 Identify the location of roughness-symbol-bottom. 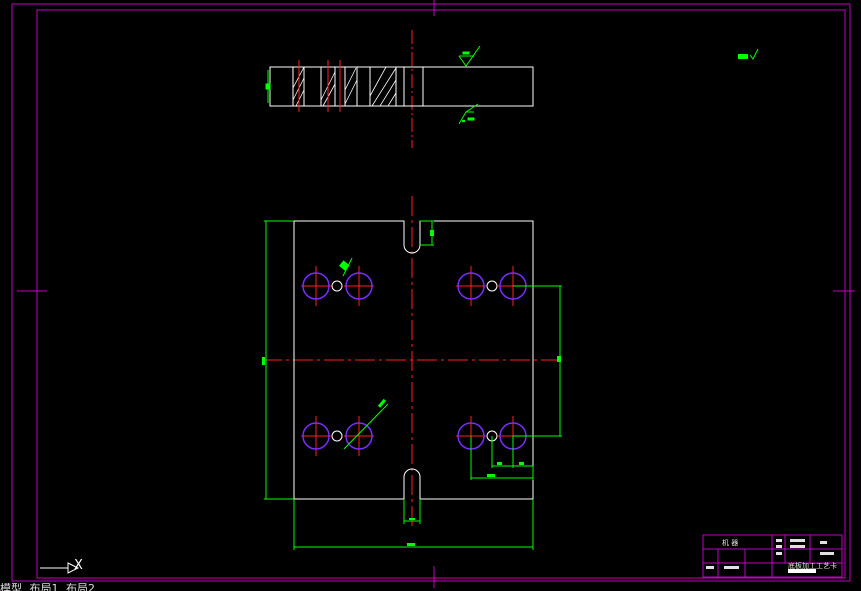
(468, 114).